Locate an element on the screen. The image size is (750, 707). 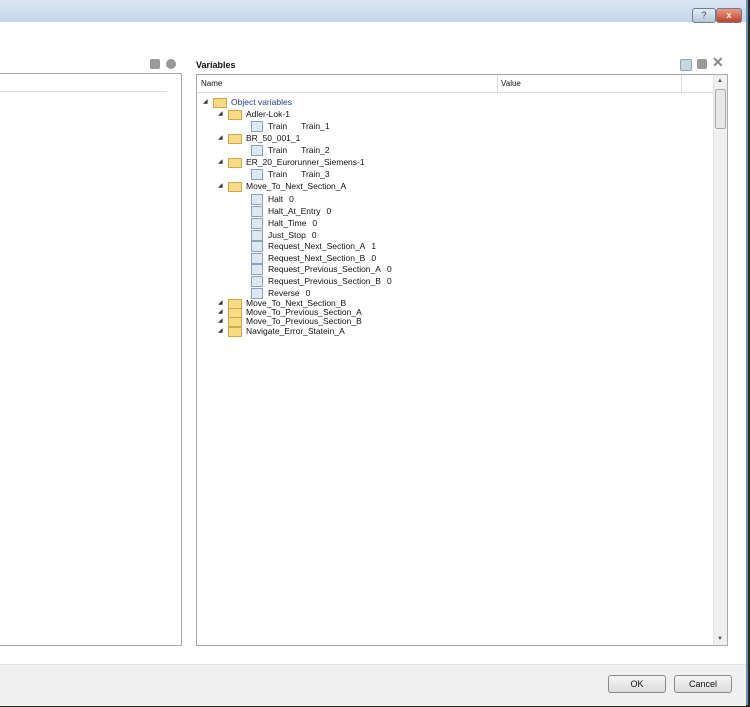
tree-variable-row: Train Train_3 is located at coordinates (290, 175).